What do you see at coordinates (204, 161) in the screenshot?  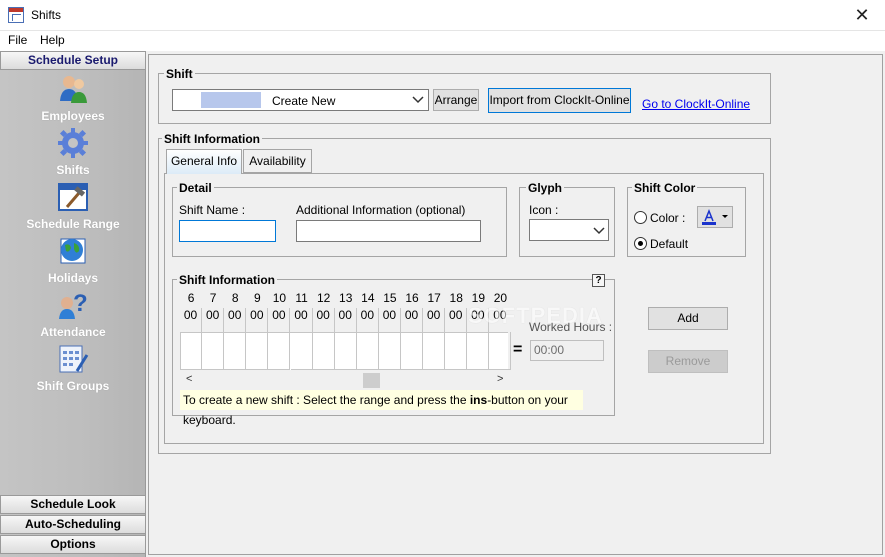 I see `tab-general-info: General Info` at bounding box center [204, 161].